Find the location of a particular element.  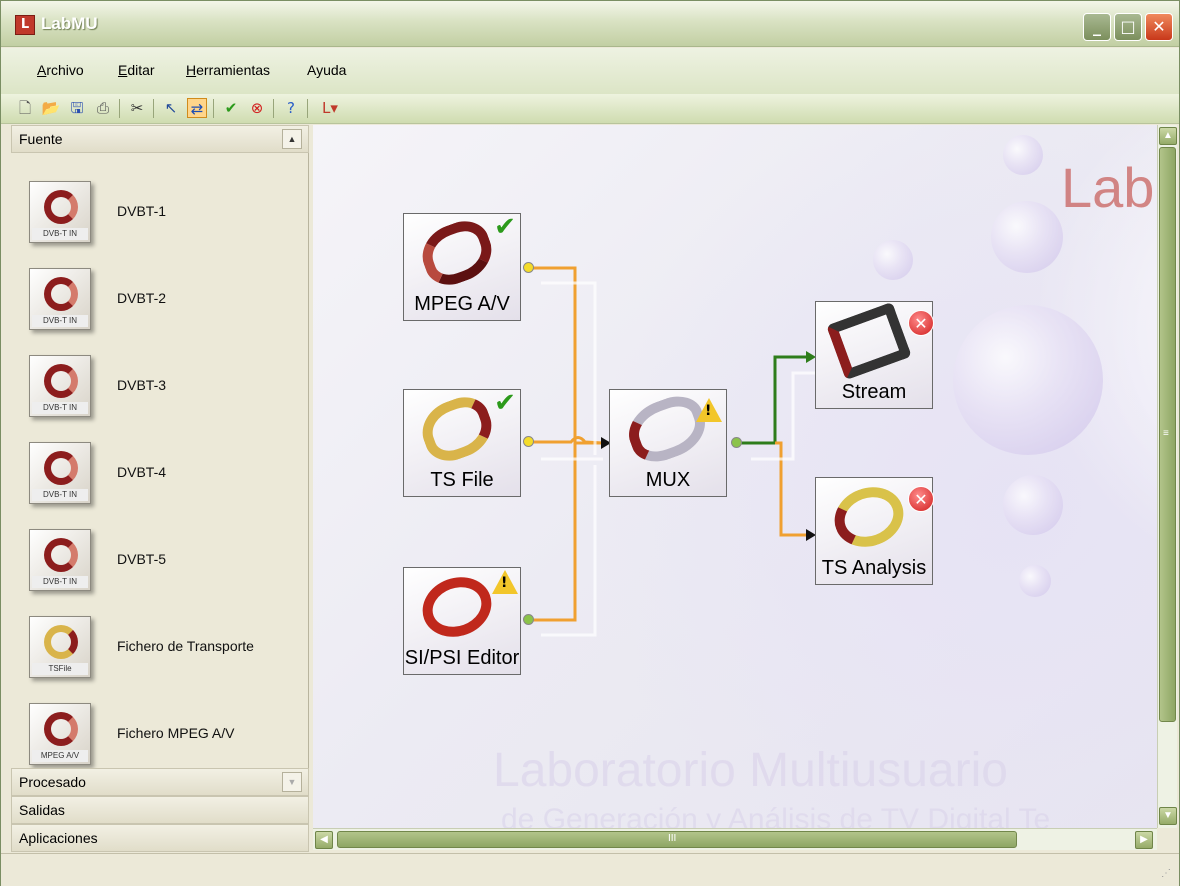

maximize-button: □ is located at coordinates (1128, 27).